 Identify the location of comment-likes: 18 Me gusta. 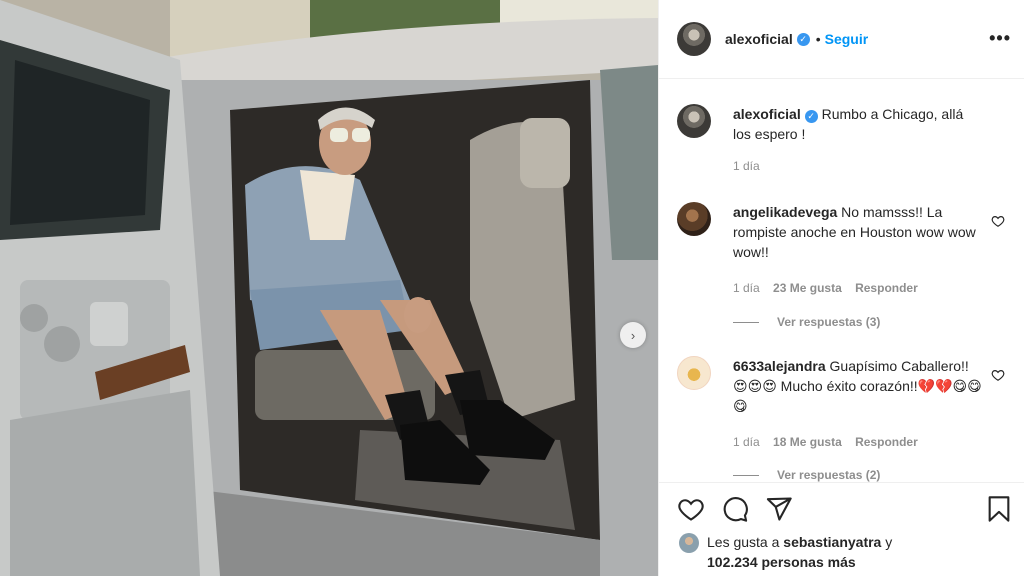
(807, 442).